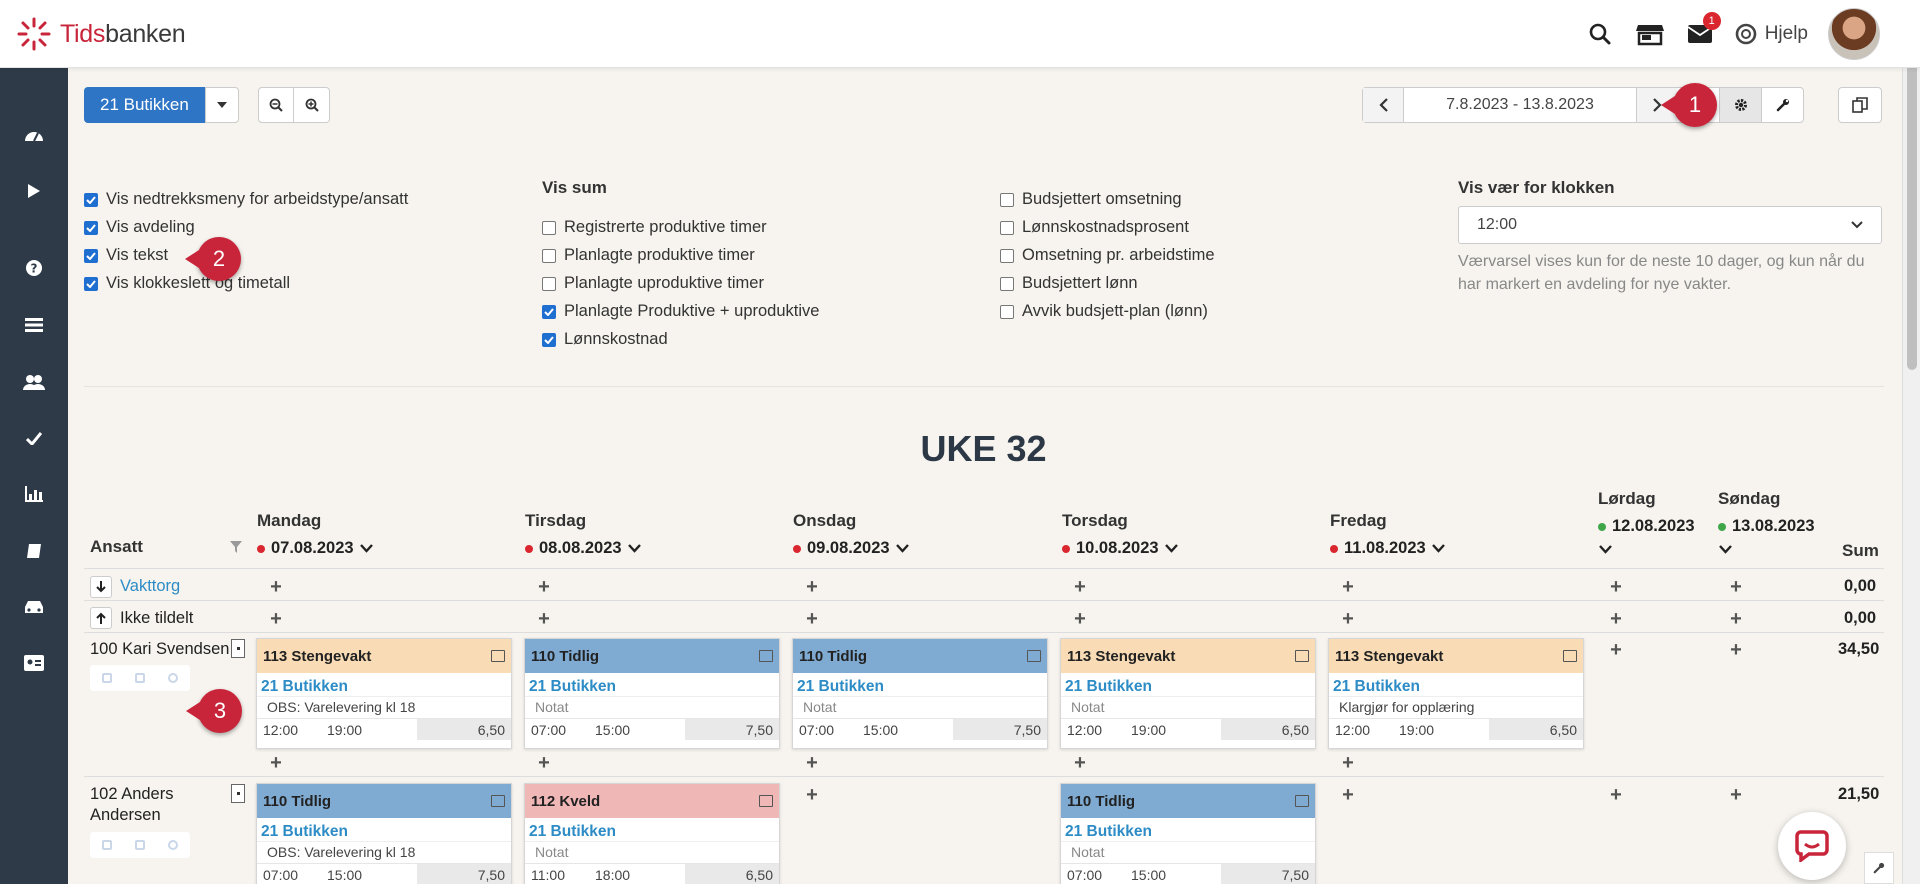 The height and width of the screenshot is (884, 1920). Describe the element at coordinates (1600, 34) in the screenshot. I see `search-icon` at that location.